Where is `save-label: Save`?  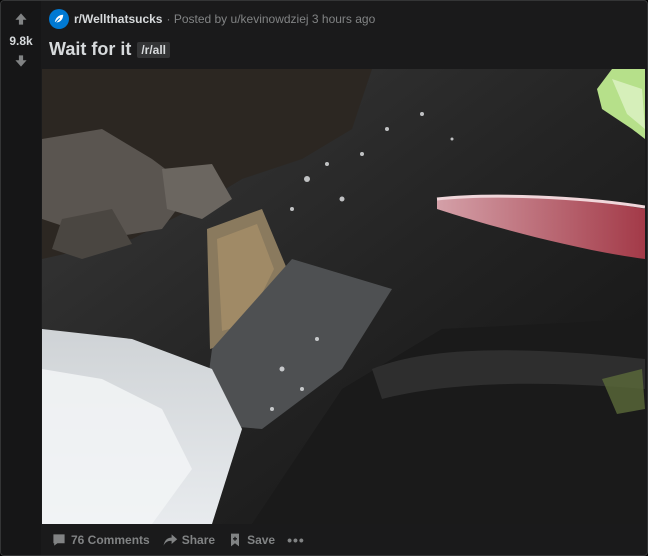
save-label: Save is located at coordinates (261, 540).